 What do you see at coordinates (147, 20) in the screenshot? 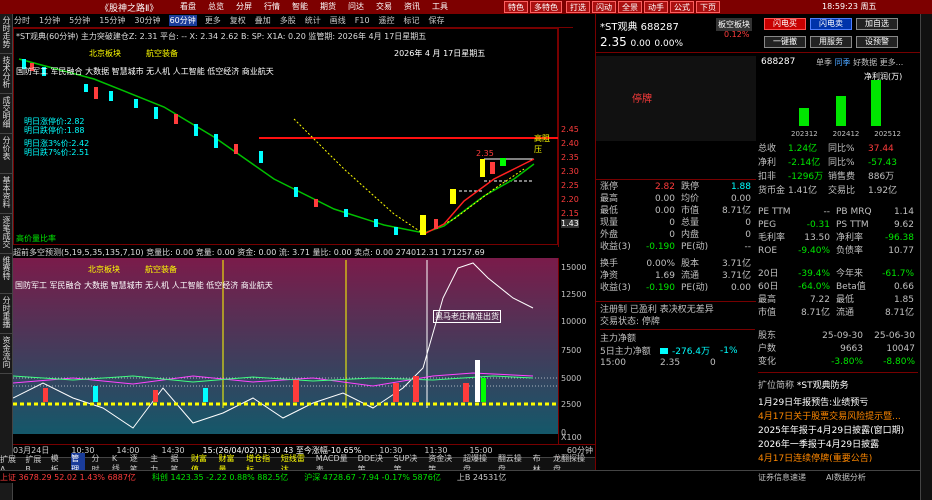
I see `period-4: 30分钟` at bounding box center [147, 20].